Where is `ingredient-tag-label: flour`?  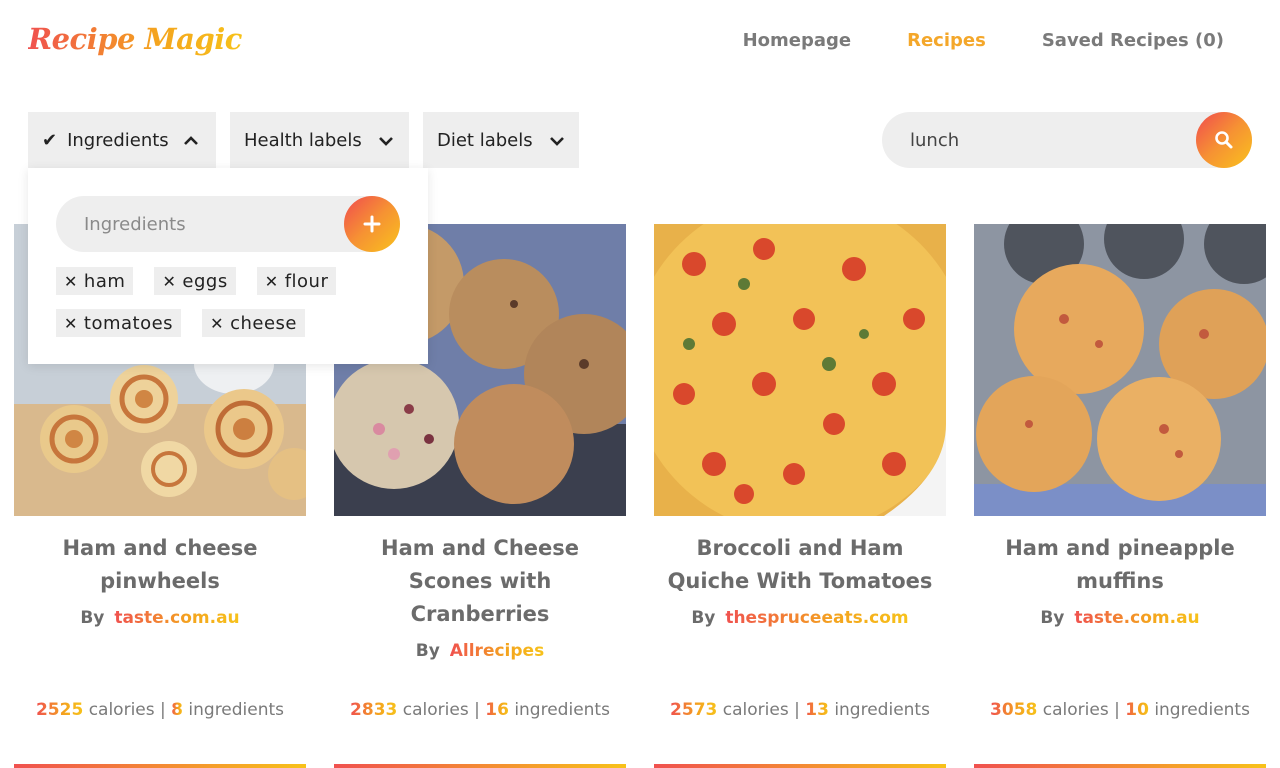
ingredient-tag-label: flour is located at coordinates (306, 281).